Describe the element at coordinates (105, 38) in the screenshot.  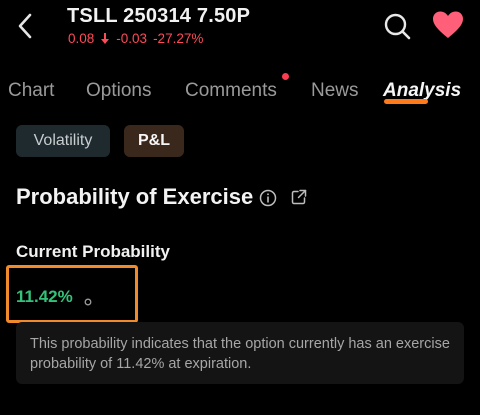
I see `down-arrow-icon` at that location.